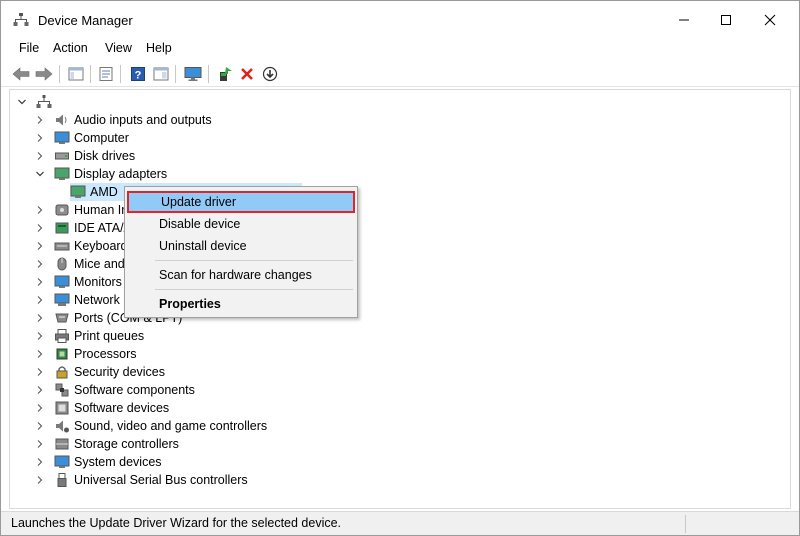  I want to click on tree-item-human-interface: Human Ir, so click(79, 210).